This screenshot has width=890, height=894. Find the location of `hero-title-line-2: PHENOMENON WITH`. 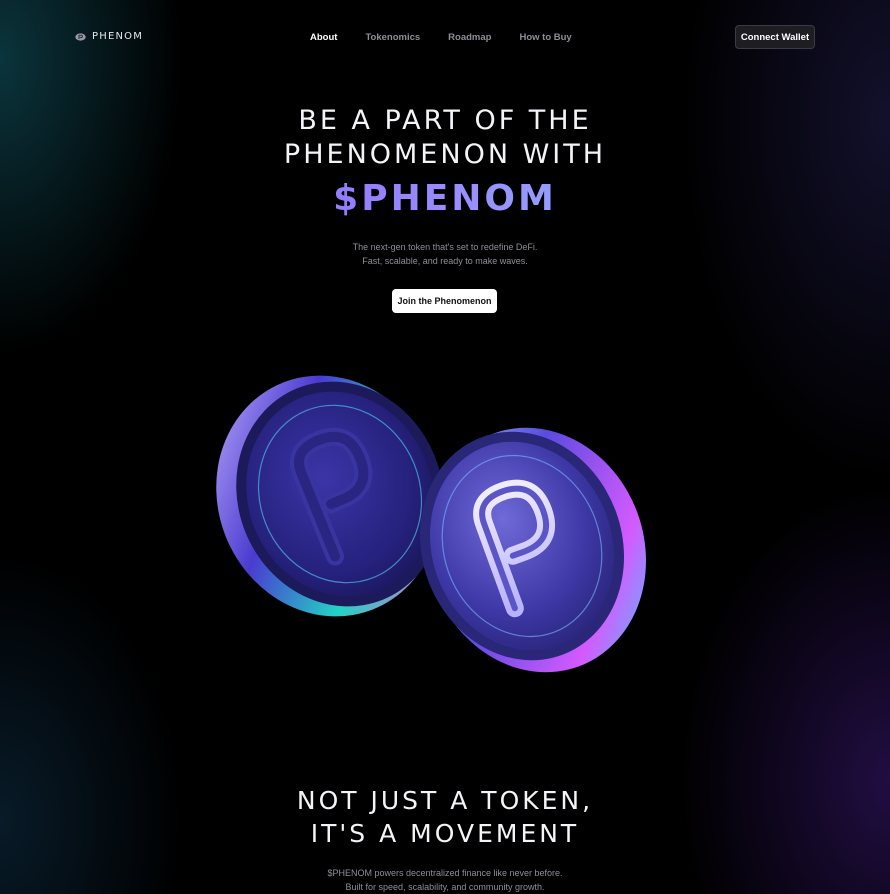

hero-title-line-2: PHENOMENON WITH is located at coordinates (445, 154).